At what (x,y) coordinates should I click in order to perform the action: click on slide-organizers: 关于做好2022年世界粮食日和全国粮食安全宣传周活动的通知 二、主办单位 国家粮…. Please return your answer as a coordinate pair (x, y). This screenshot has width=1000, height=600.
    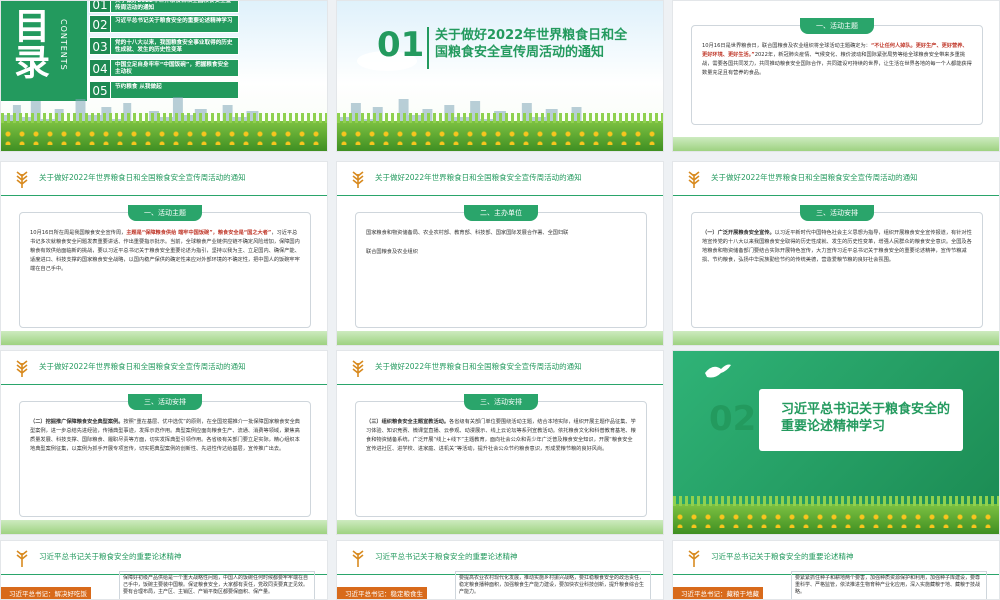
    Looking at the image, I should click on (500, 253).